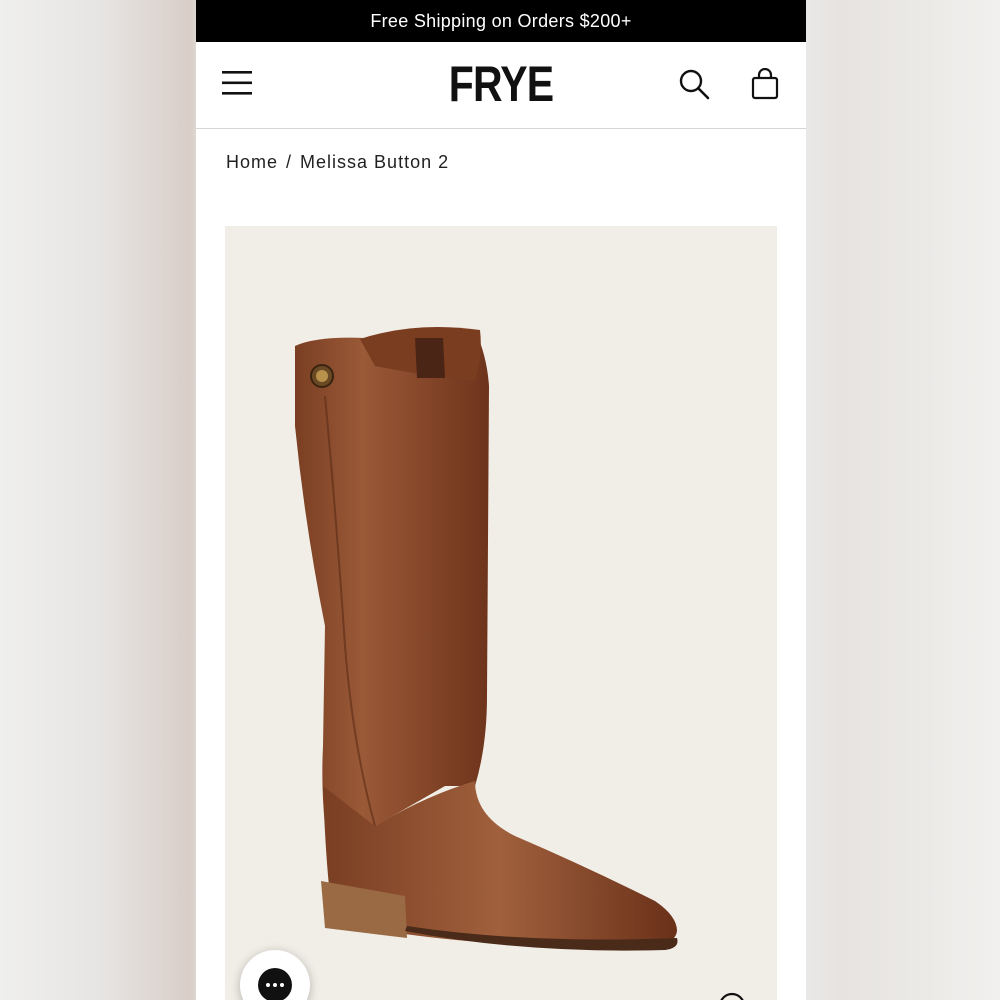 This screenshot has width=1000, height=1000. I want to click on search-icon, so click(695, 85).